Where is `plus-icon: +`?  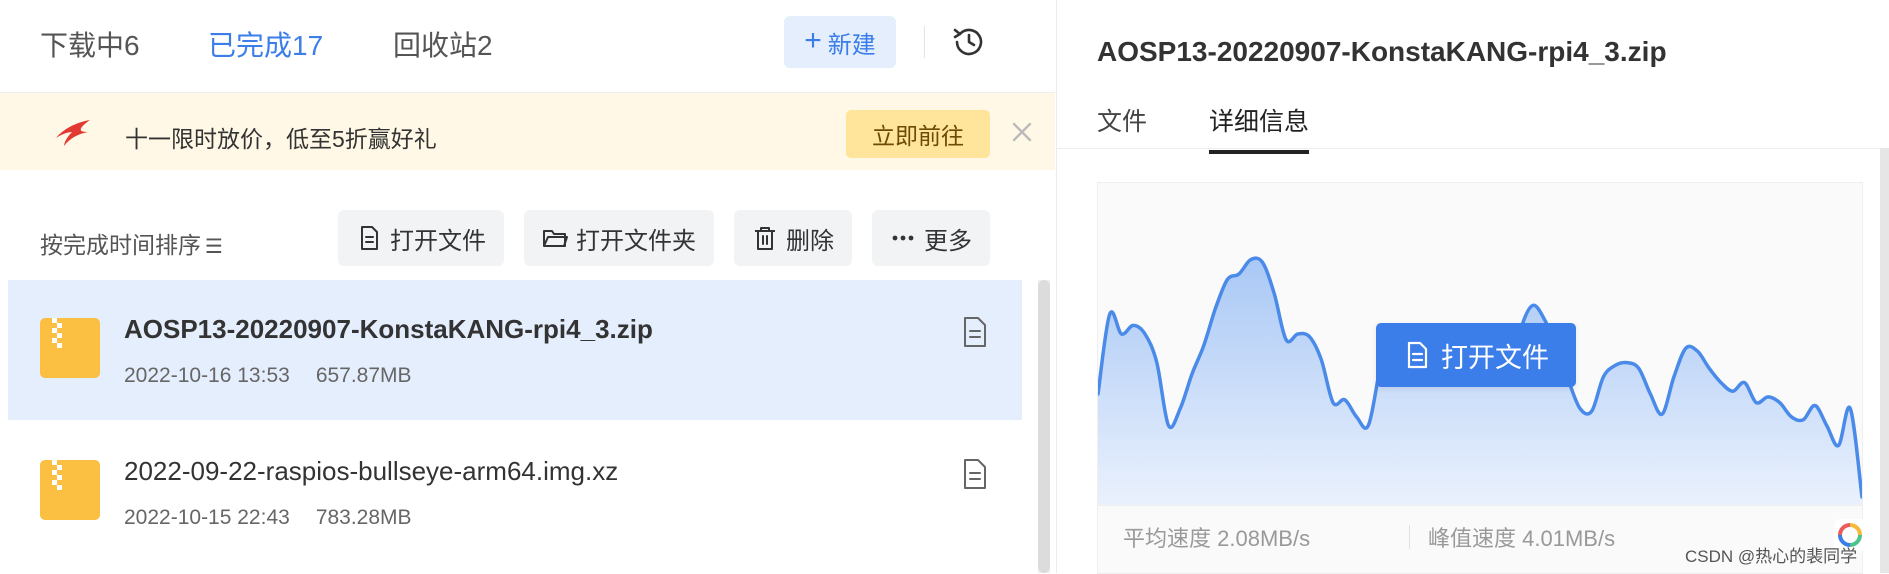 plus-icon: + is located at coordinates (813, 40).